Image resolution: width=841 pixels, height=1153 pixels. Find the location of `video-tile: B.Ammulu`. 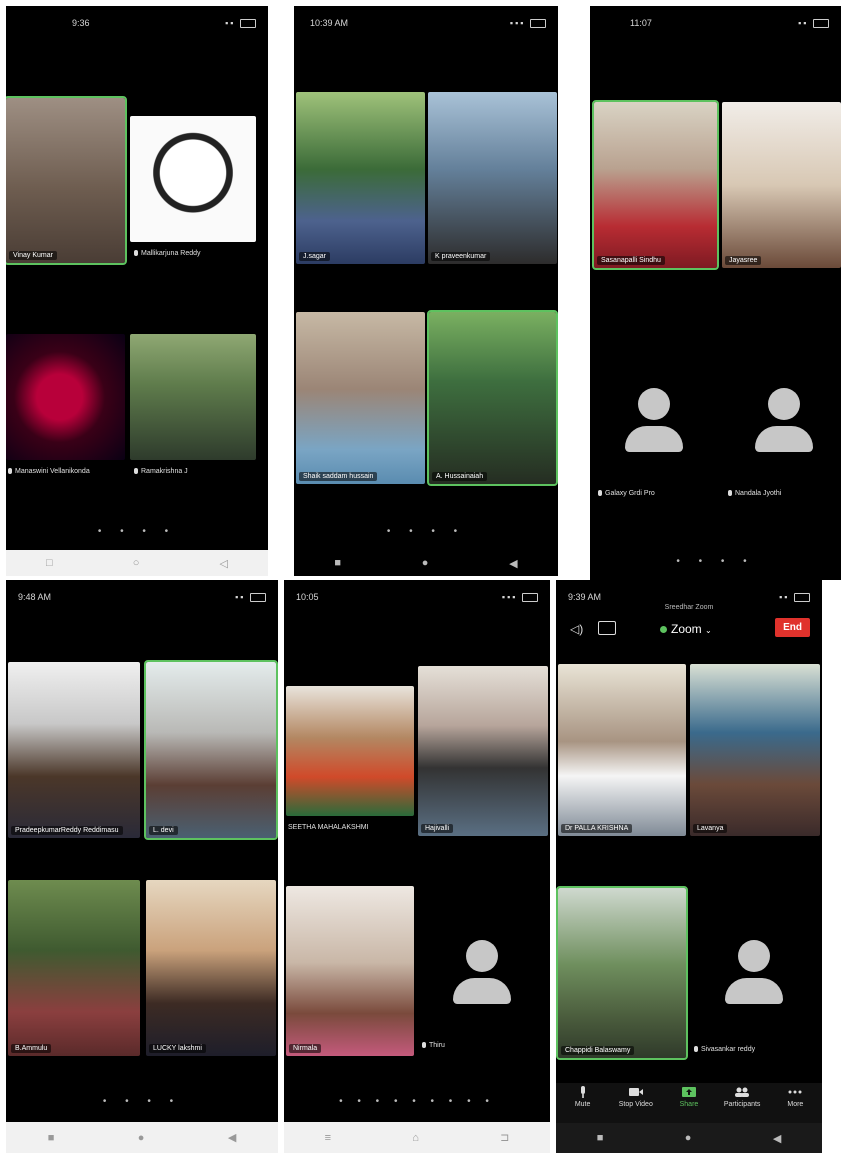

video-tile: B.Ammulu is located at coordinates (74, 968).